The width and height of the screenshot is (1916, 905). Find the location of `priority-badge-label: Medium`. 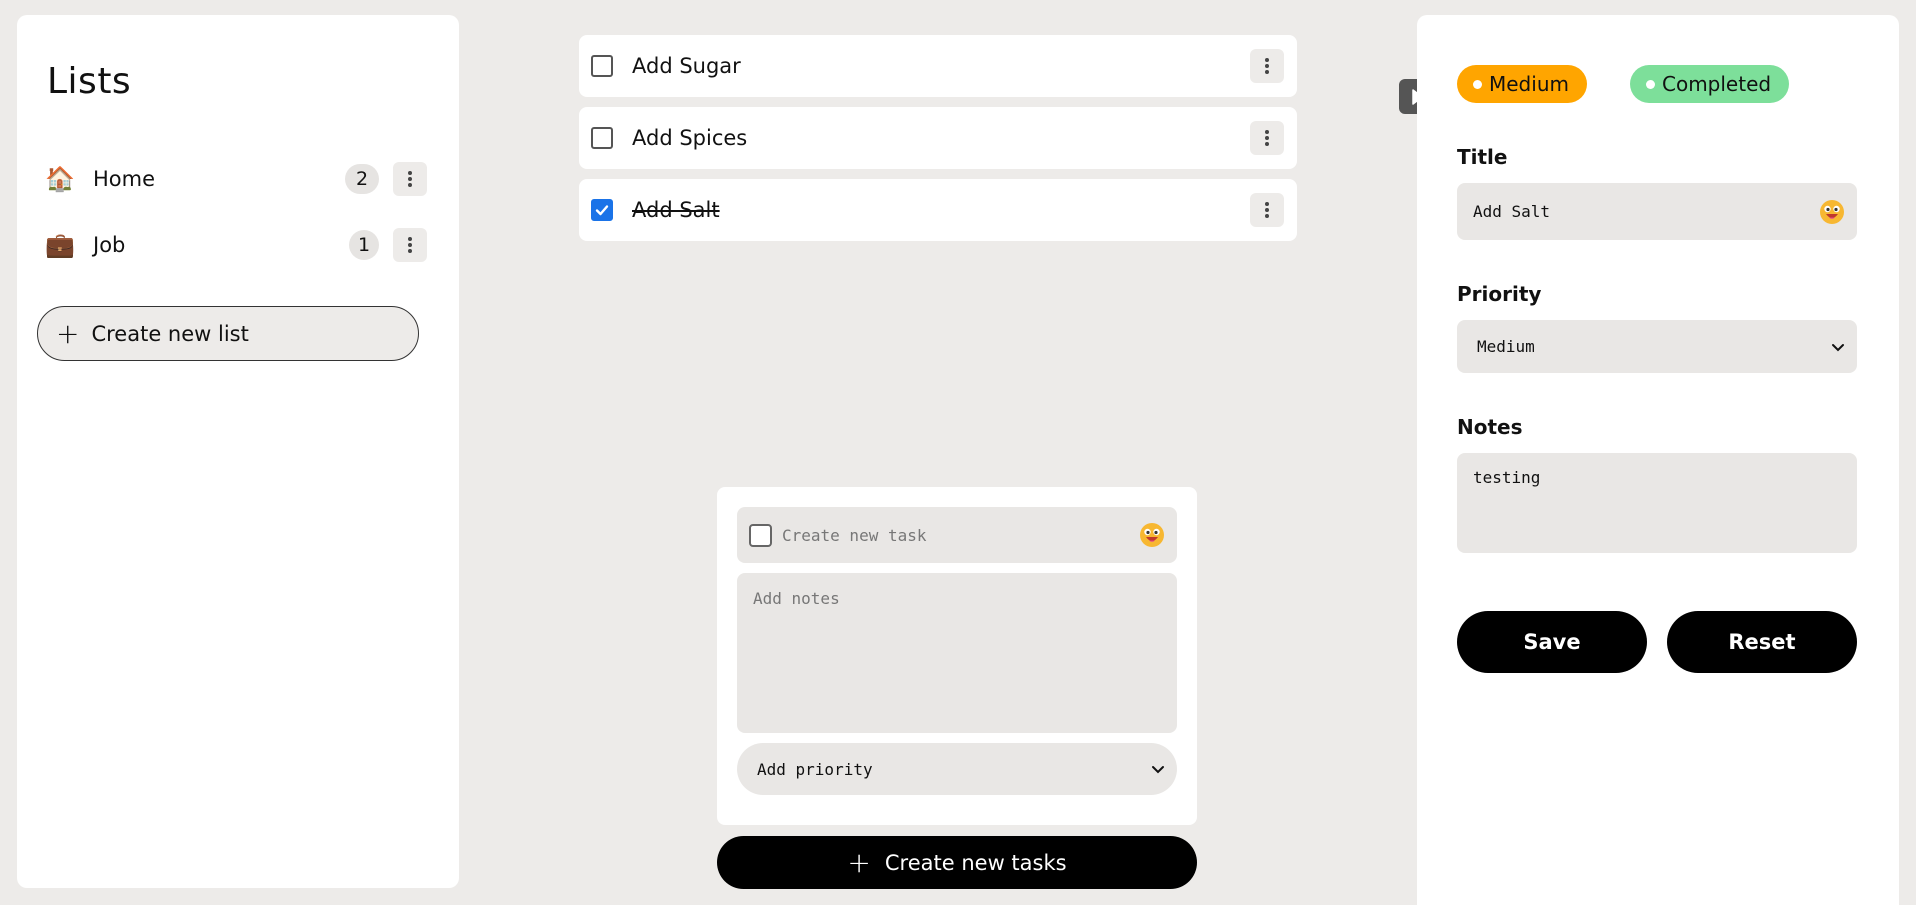

priority-badge-label: Medium is located at coordinates (1529, 84).